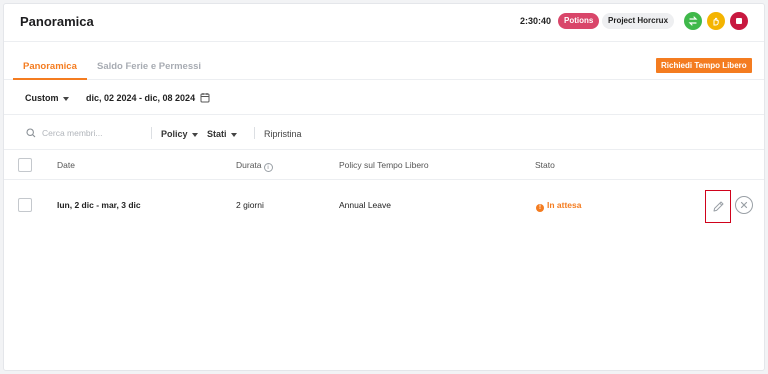 This screenshot has height=374, width=768. Describe the element at coordinates (704, 65) in the screenshot. I see `request-time-off-button: Richiedi Tempo Libero` at that location.